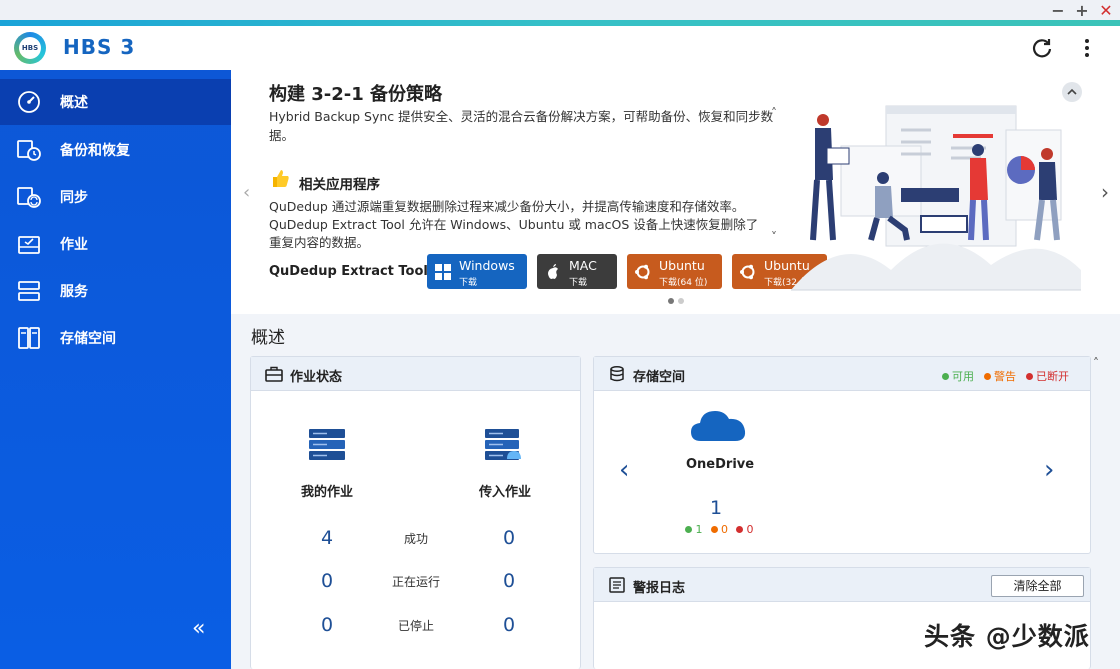 The width and height of the screenshot is (1120, 669). Describe the element at coordinates (268, 338) in the screenshot. I see `section-title-overview: 概述` at that location.